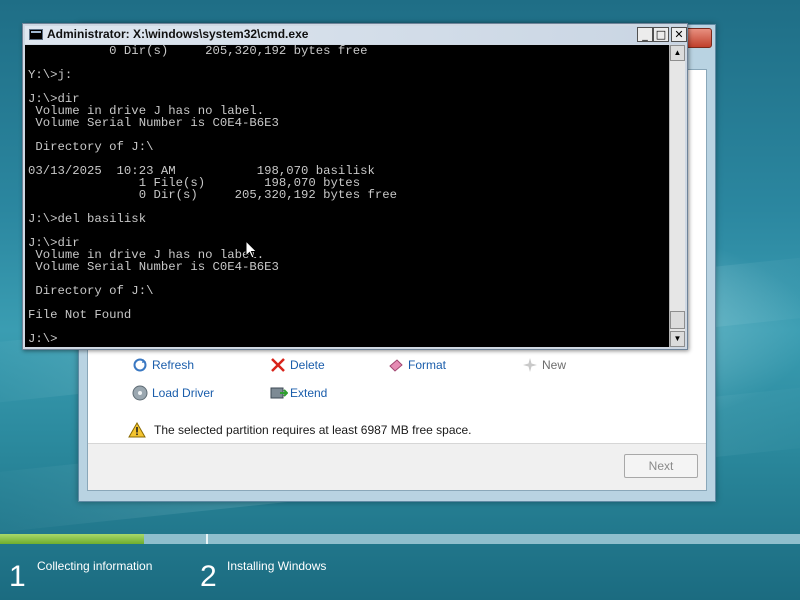  What do you see at coordinates (307, 365) in the screenshot?
I see `delete-label: Delete` at bounding box center [307, 365].